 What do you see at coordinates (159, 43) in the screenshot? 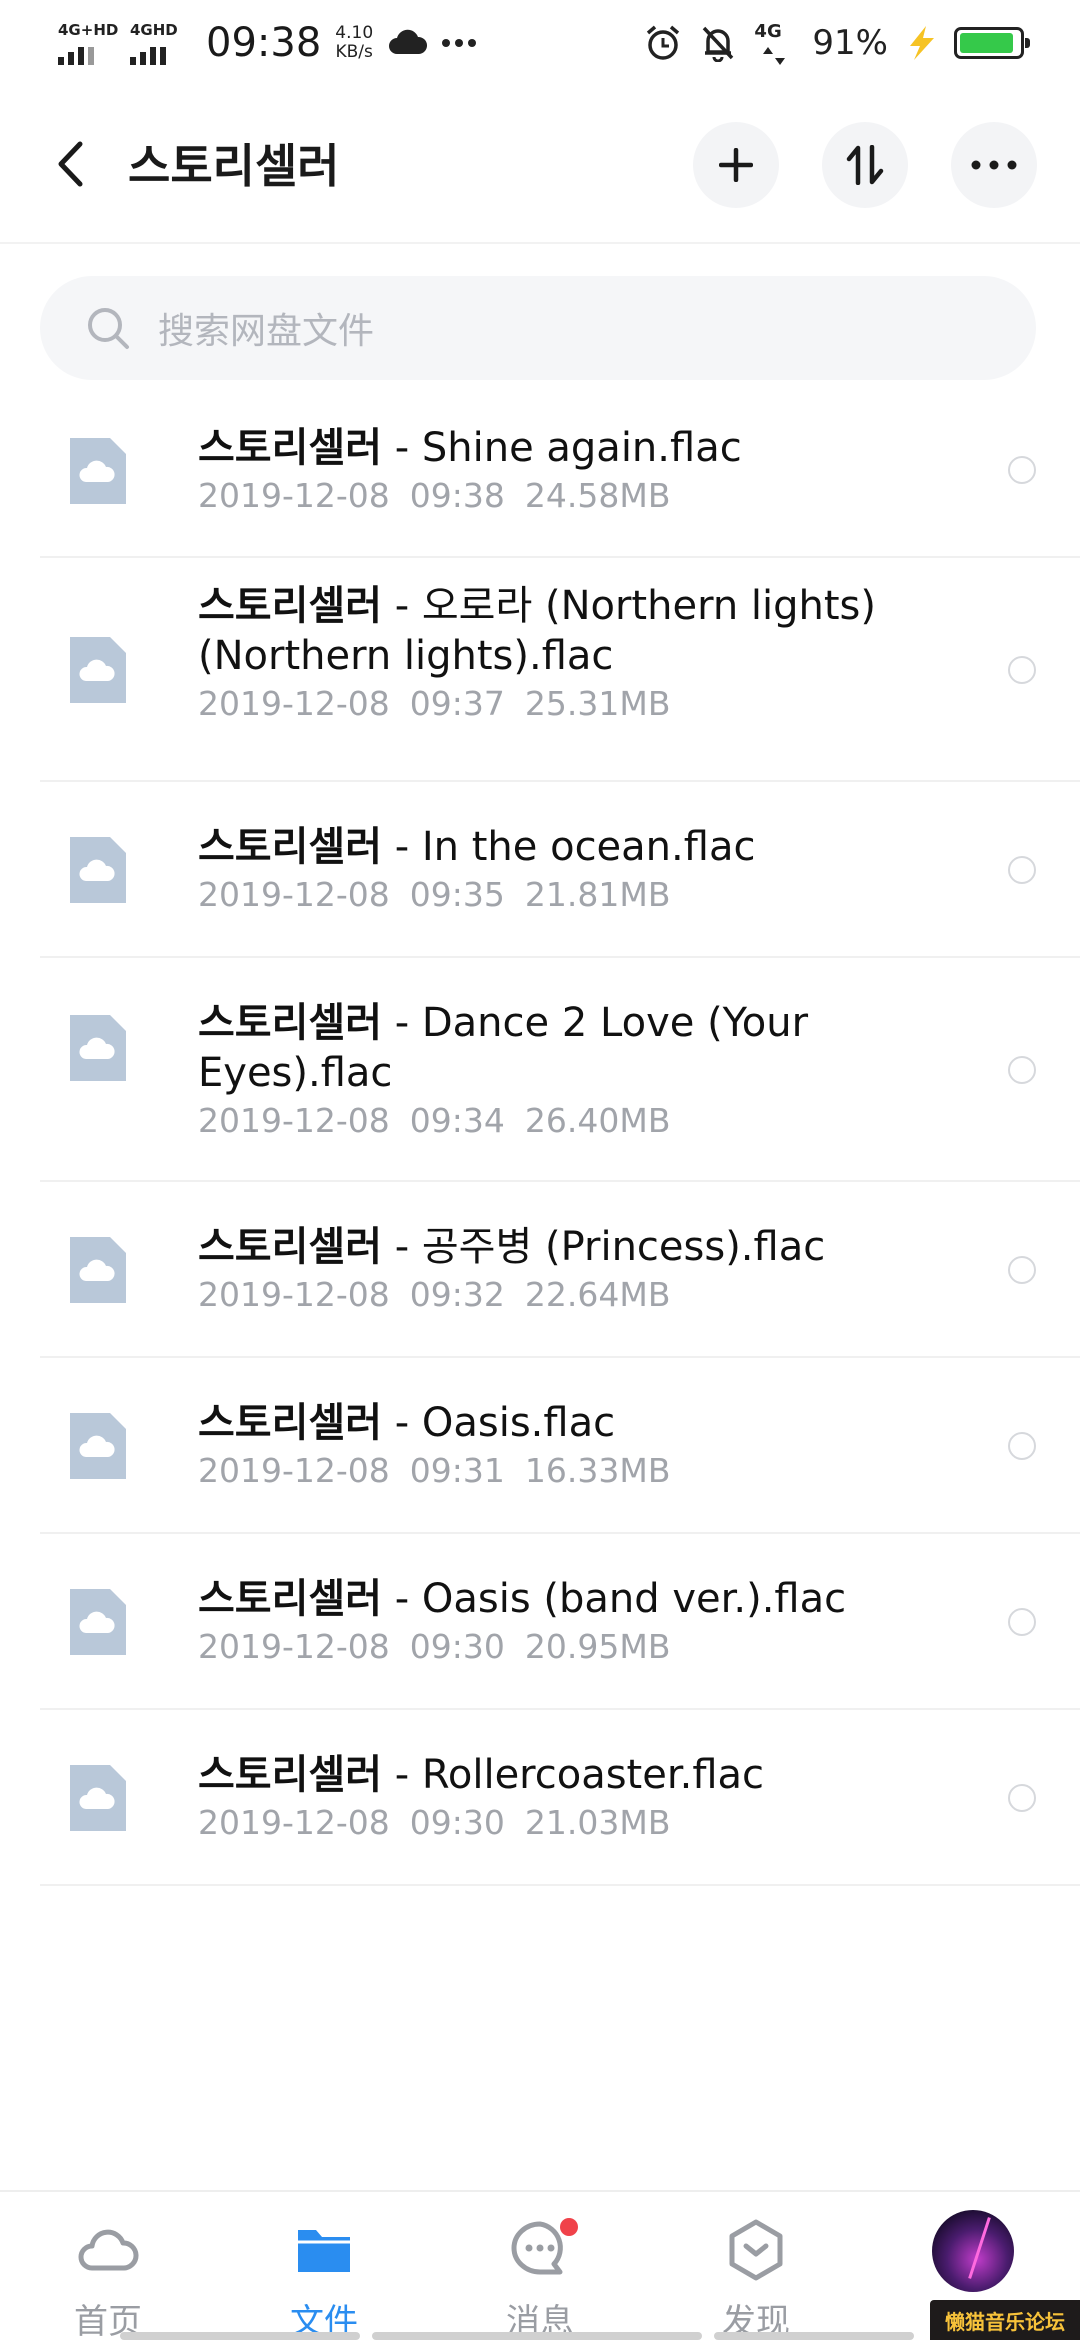
I see `network-indicator-2: 4GHD` at bounding box center [159, 43].